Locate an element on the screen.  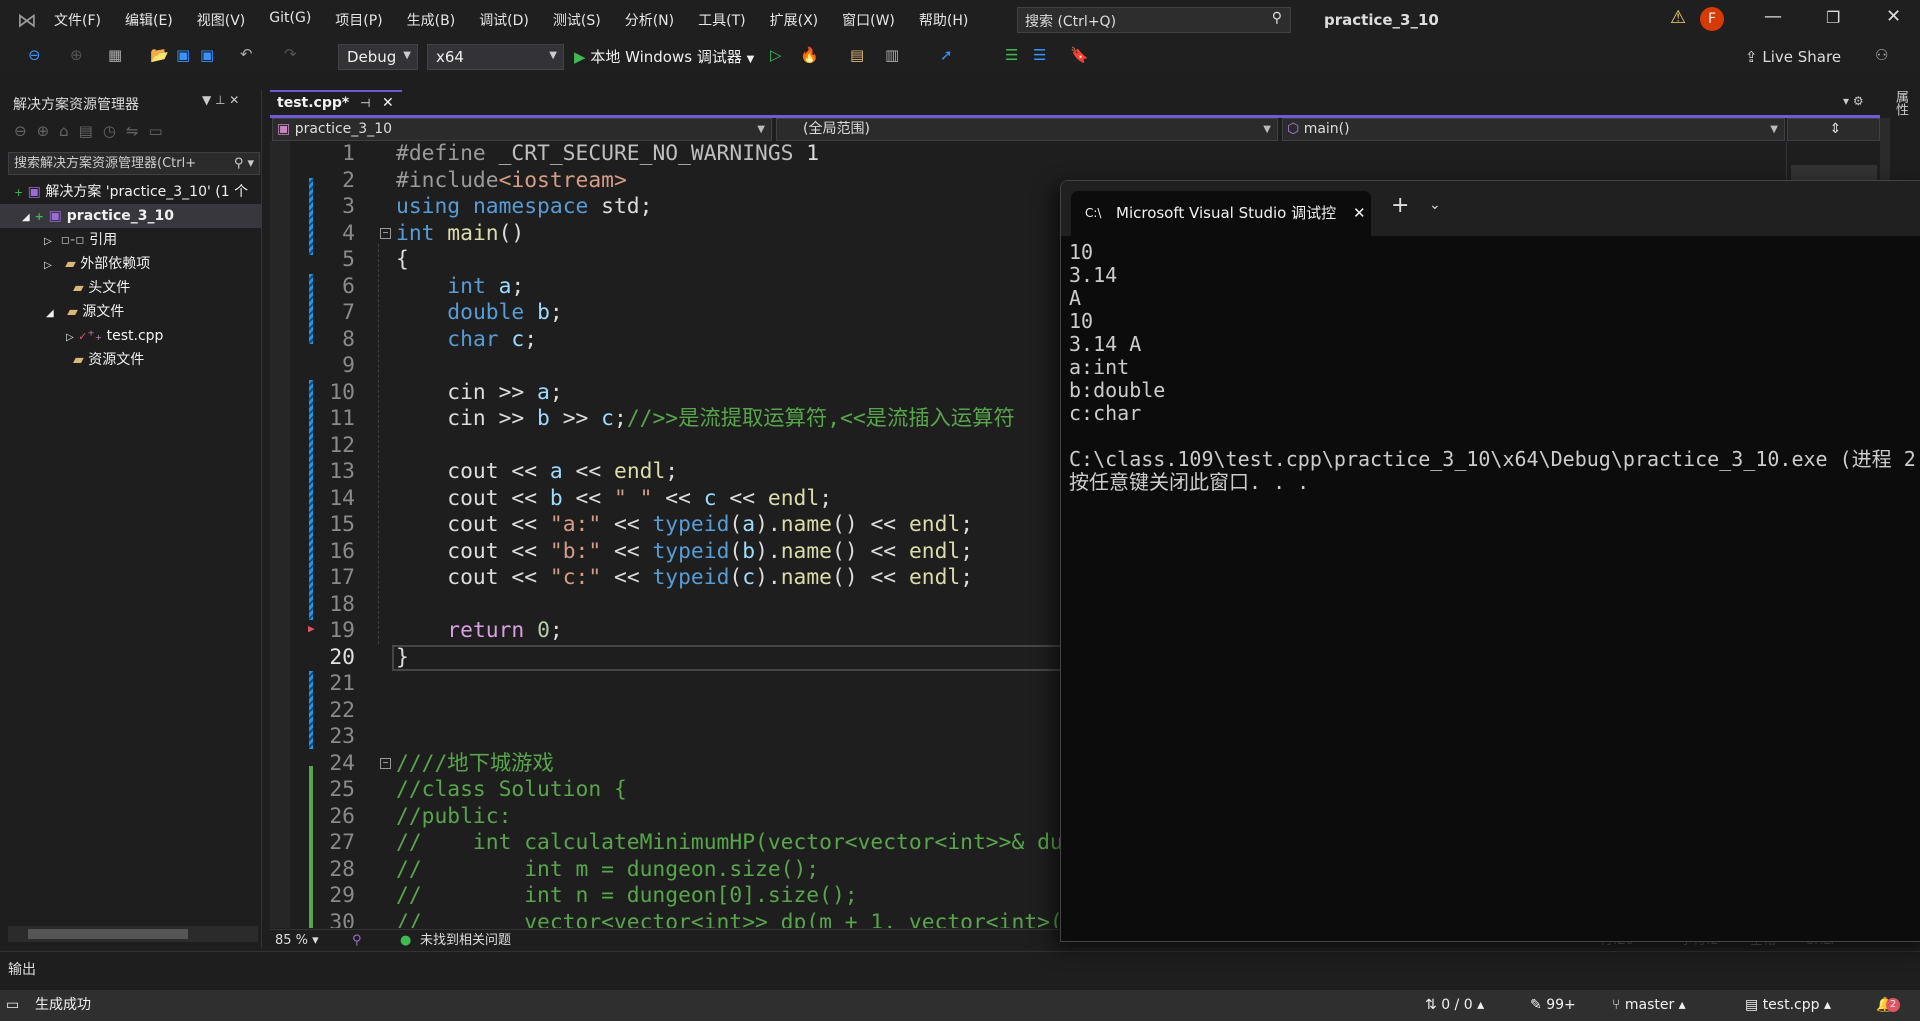
line-number: 13 is located at coordinates (342, 471).